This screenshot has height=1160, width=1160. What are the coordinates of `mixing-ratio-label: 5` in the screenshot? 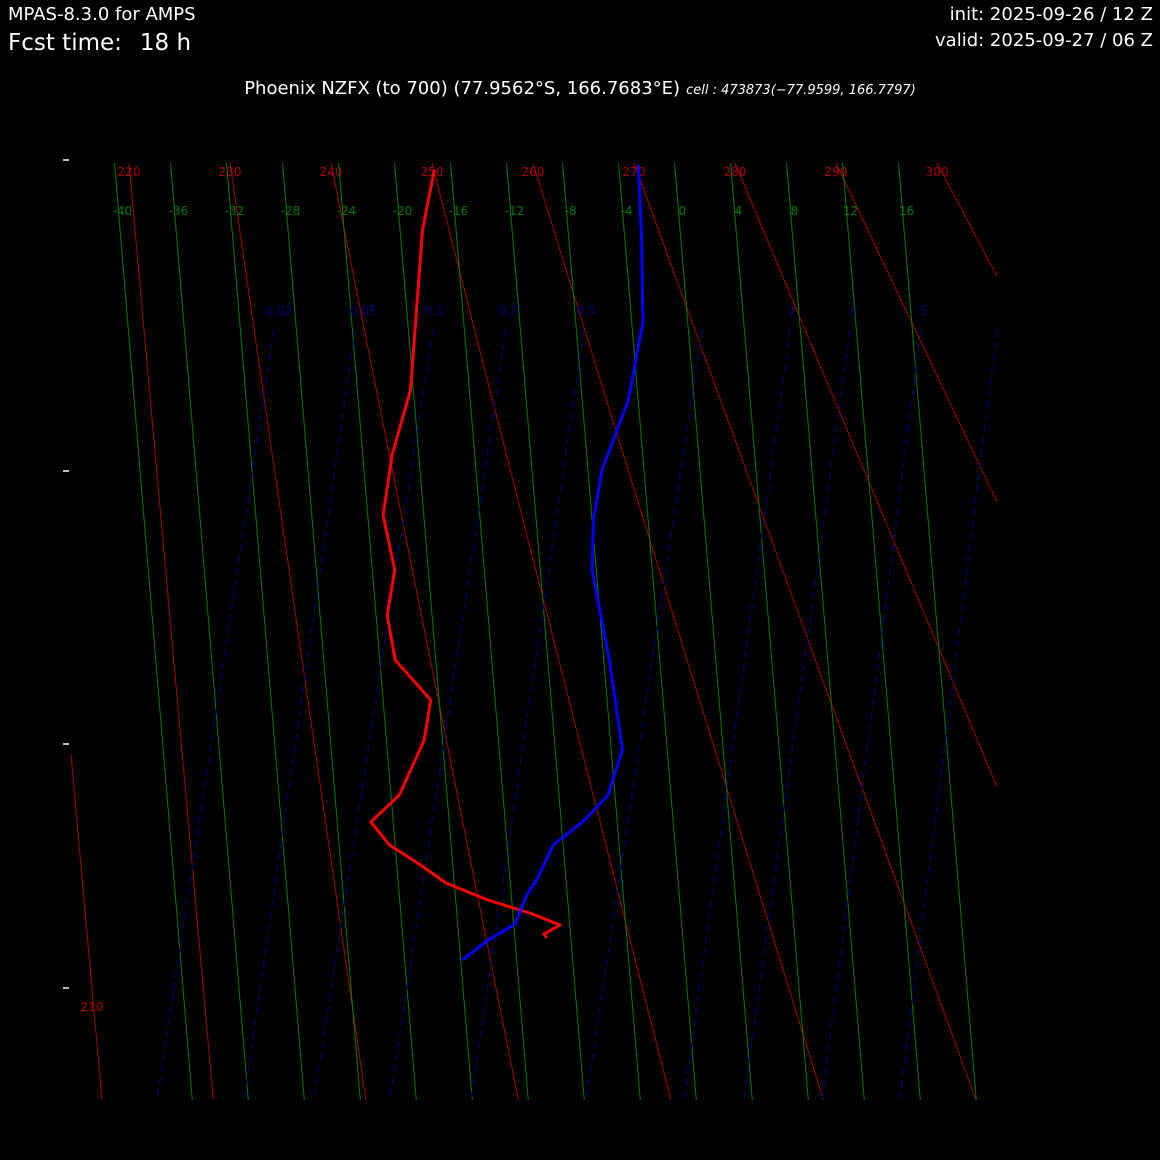 It's located at (923, 311).